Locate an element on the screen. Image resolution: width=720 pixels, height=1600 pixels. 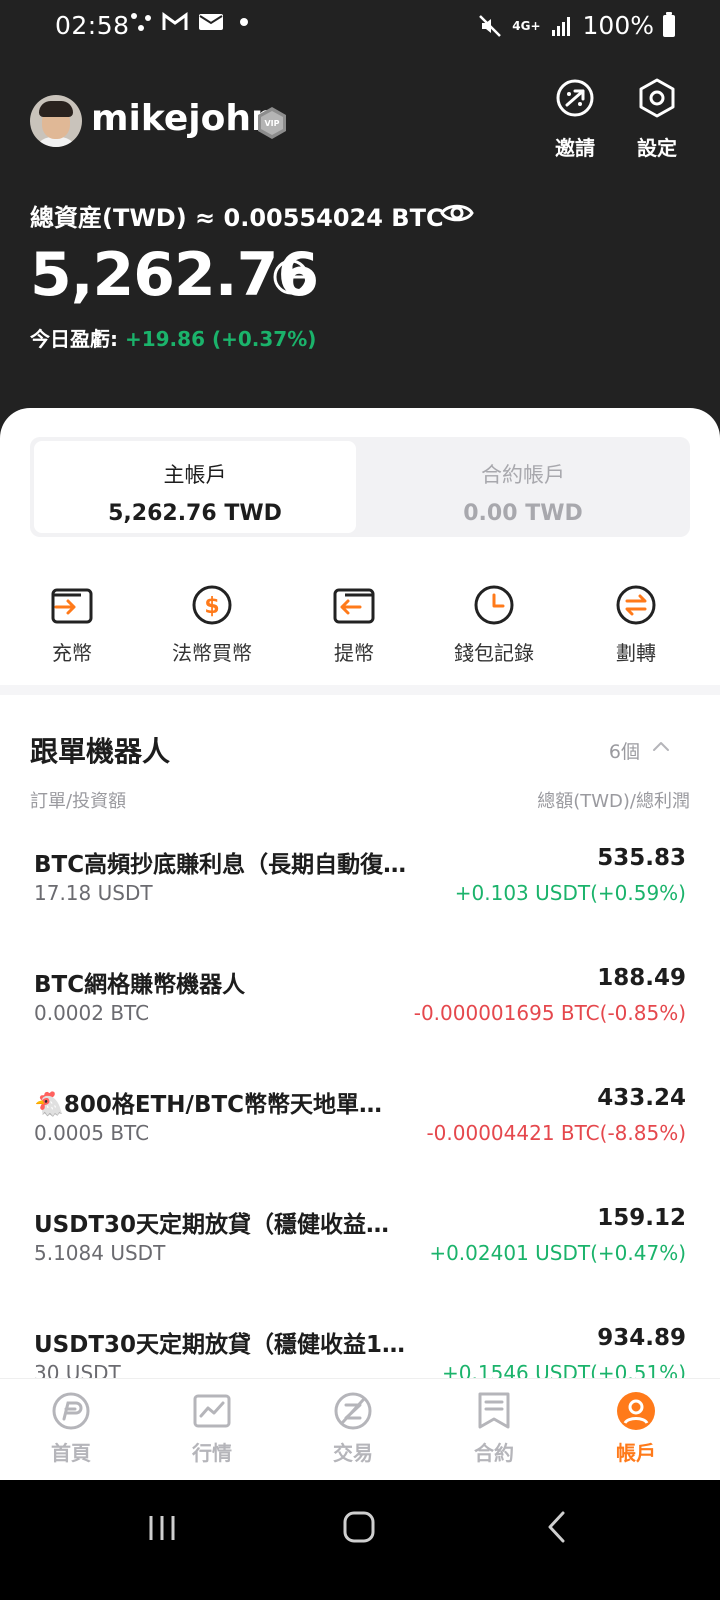
withdraw-icon is located at coordinates (354, 606).